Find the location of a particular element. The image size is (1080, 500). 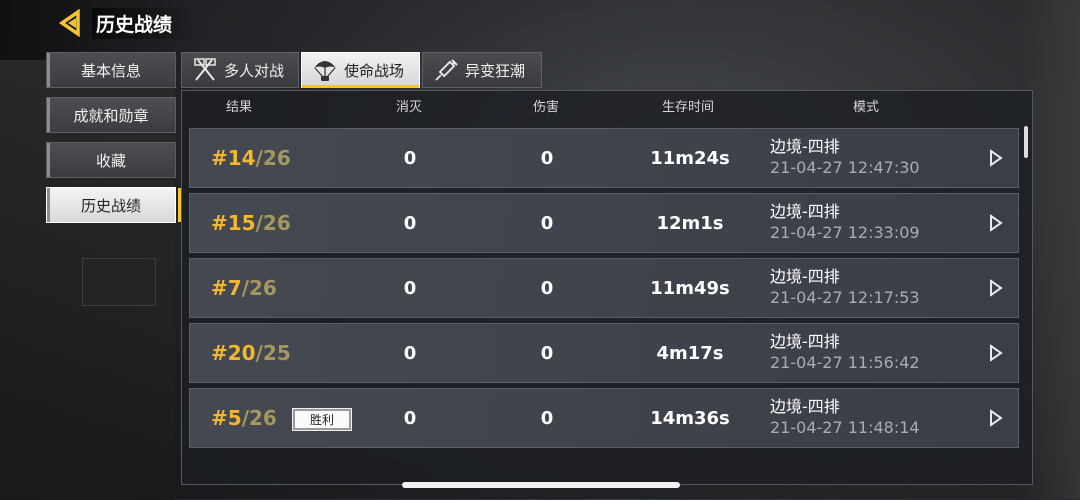

placement: #15 is located at coordinates (233, 223).